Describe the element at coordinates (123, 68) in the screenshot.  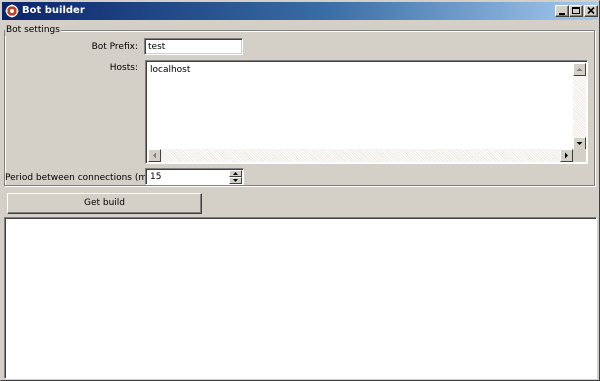
I see `hosts-label: Hosts:` at that location.